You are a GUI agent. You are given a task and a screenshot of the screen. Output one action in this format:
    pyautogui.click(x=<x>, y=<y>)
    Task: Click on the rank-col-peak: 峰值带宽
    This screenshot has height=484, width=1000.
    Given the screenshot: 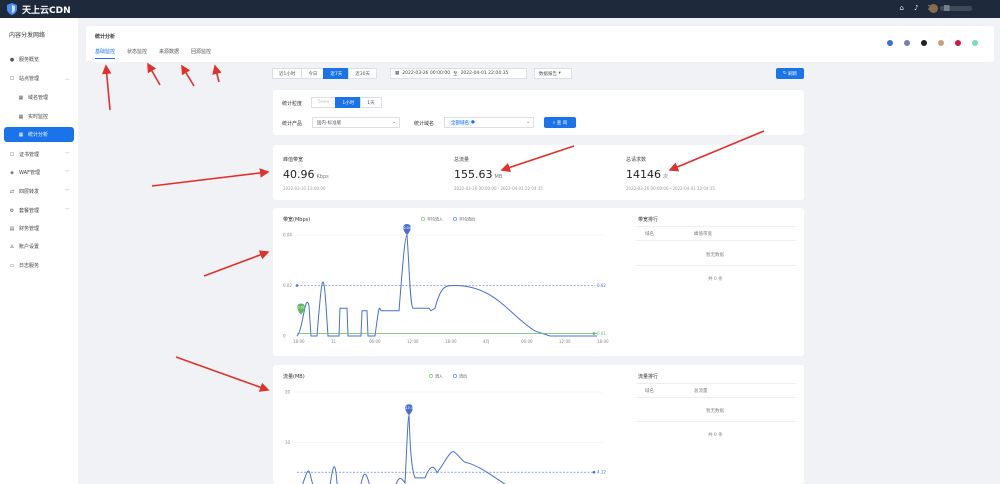 What is the action you would take?
    pyautogui.click(x=703, y=234)
    